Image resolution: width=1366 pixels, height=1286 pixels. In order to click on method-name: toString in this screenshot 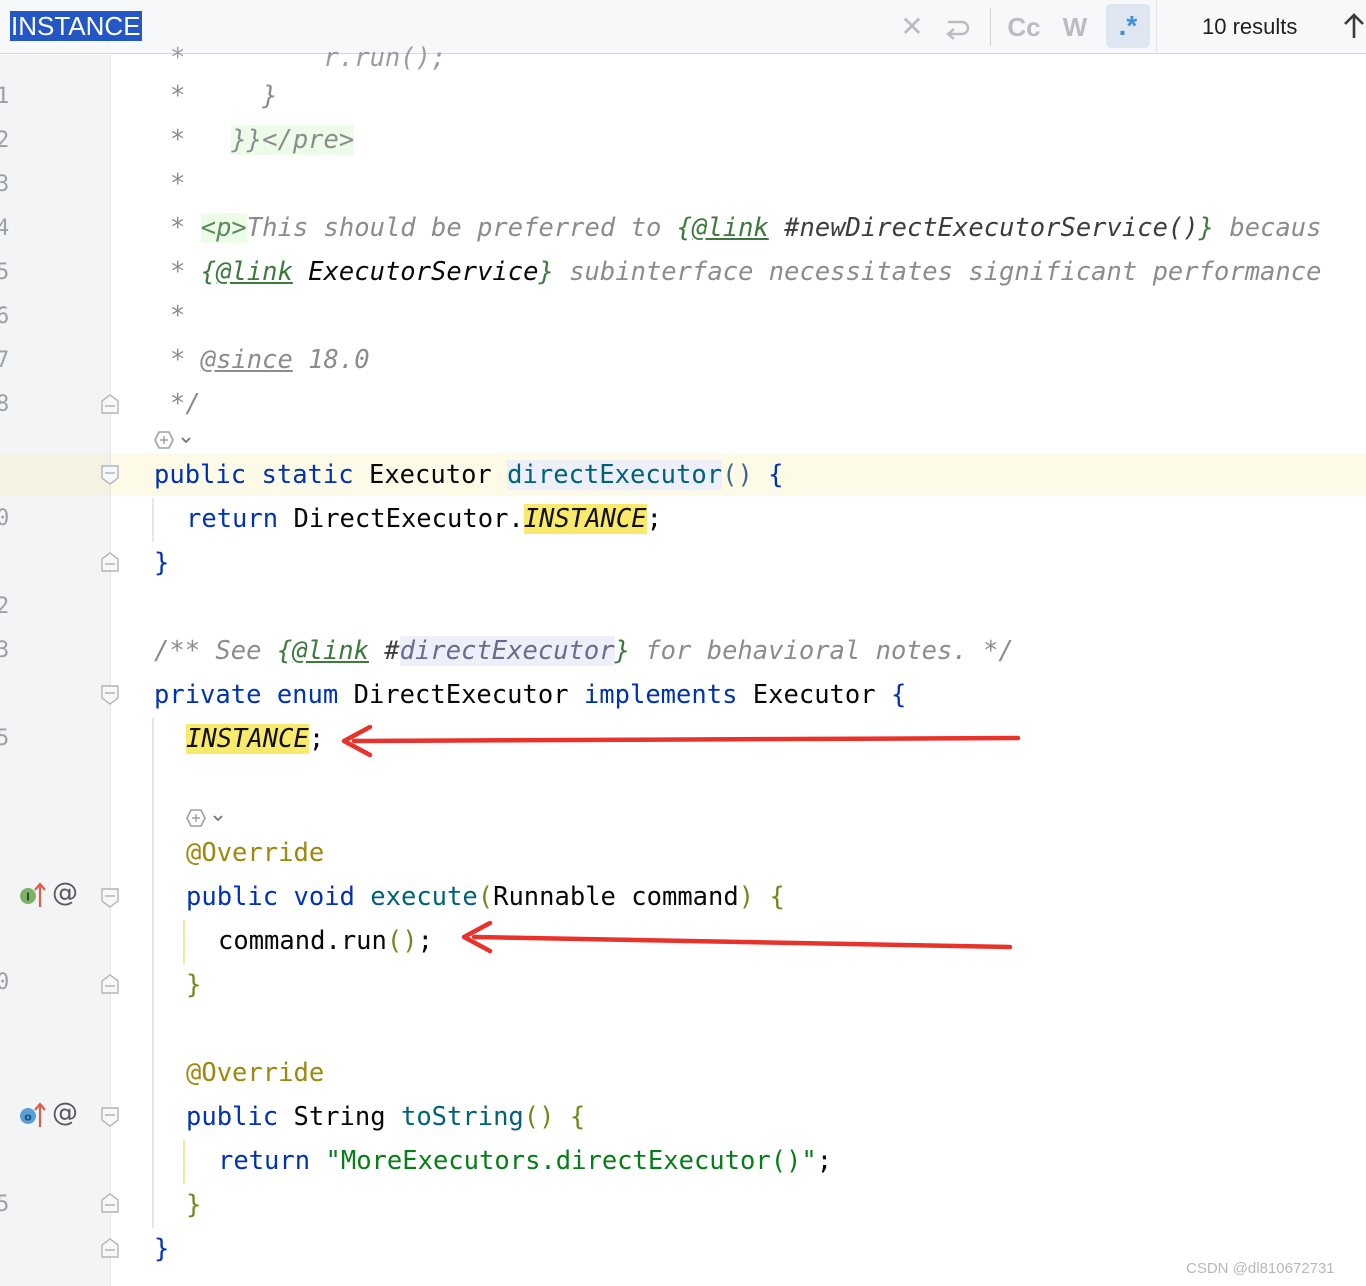, I will do `click(462, 1117)`.